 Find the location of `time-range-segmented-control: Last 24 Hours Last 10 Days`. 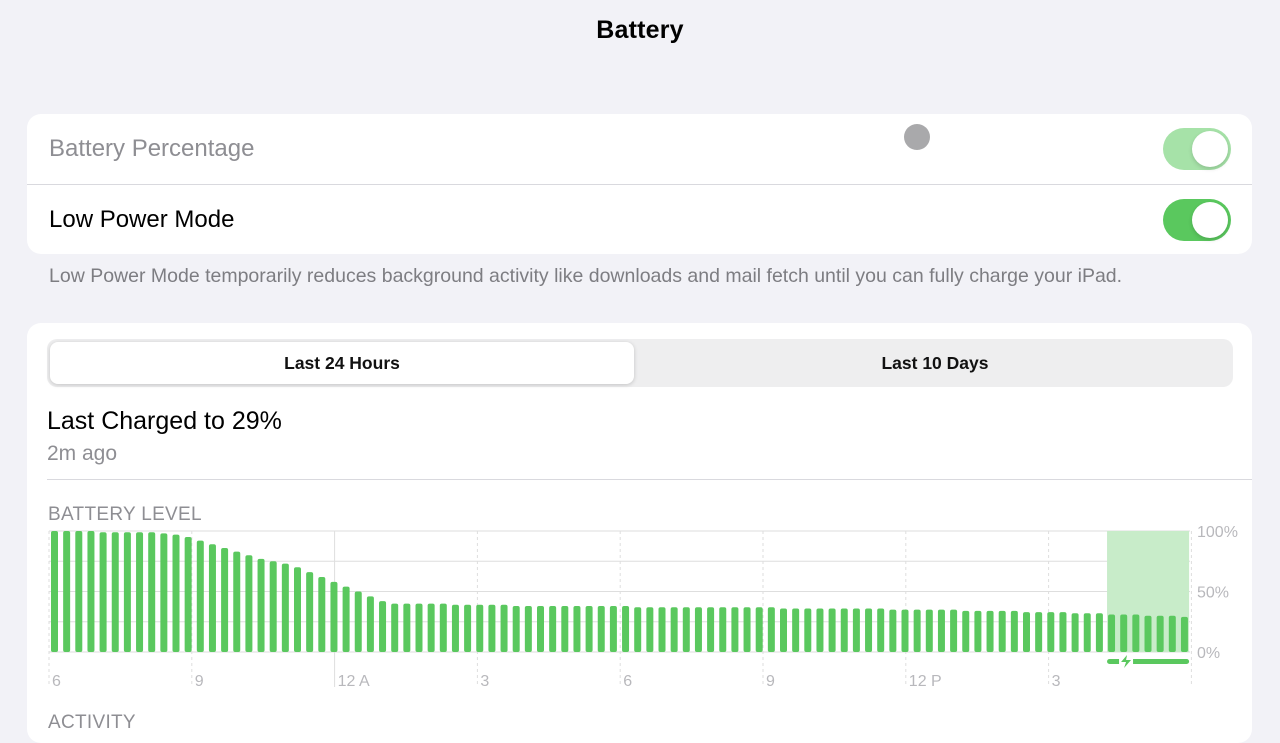

time-range-segmented-control: Last 24 Hours Last 10 Days is located at coordinates (640, 363).